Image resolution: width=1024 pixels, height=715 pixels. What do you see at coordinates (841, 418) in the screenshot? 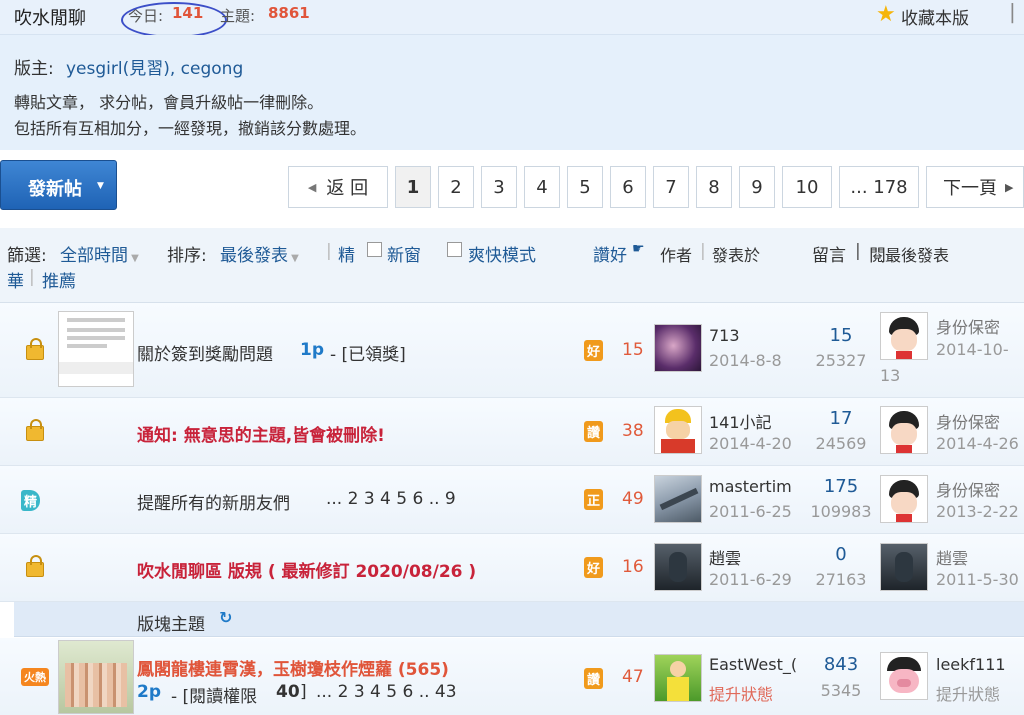
I see `reply-count: 17` at bounding box center [841, 418].